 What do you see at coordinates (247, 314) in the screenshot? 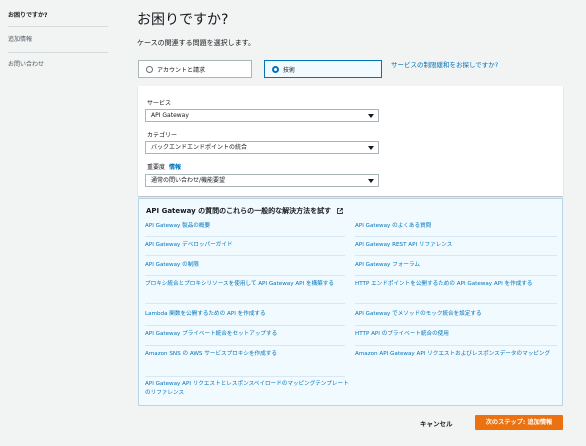
I see `solution-link: Lambda 関数を公開するための API を作成する` at bounding box center [247, 314].